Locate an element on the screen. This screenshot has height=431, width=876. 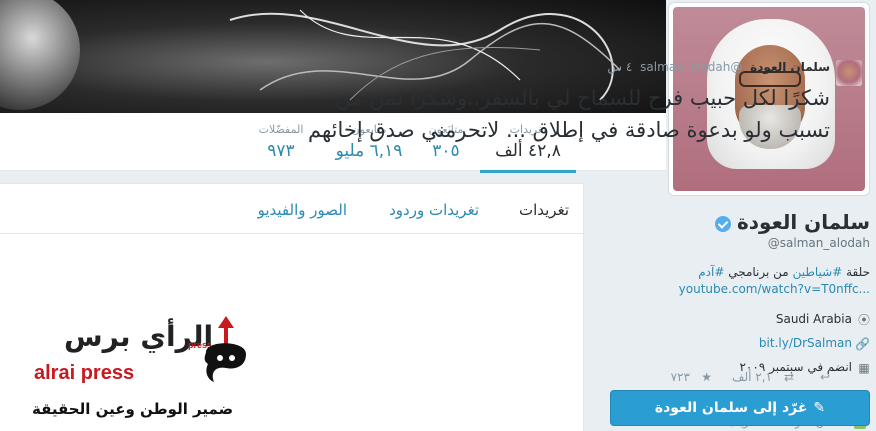
bio-hashtag-link: #شياطين is located at coordinates (818, 272).